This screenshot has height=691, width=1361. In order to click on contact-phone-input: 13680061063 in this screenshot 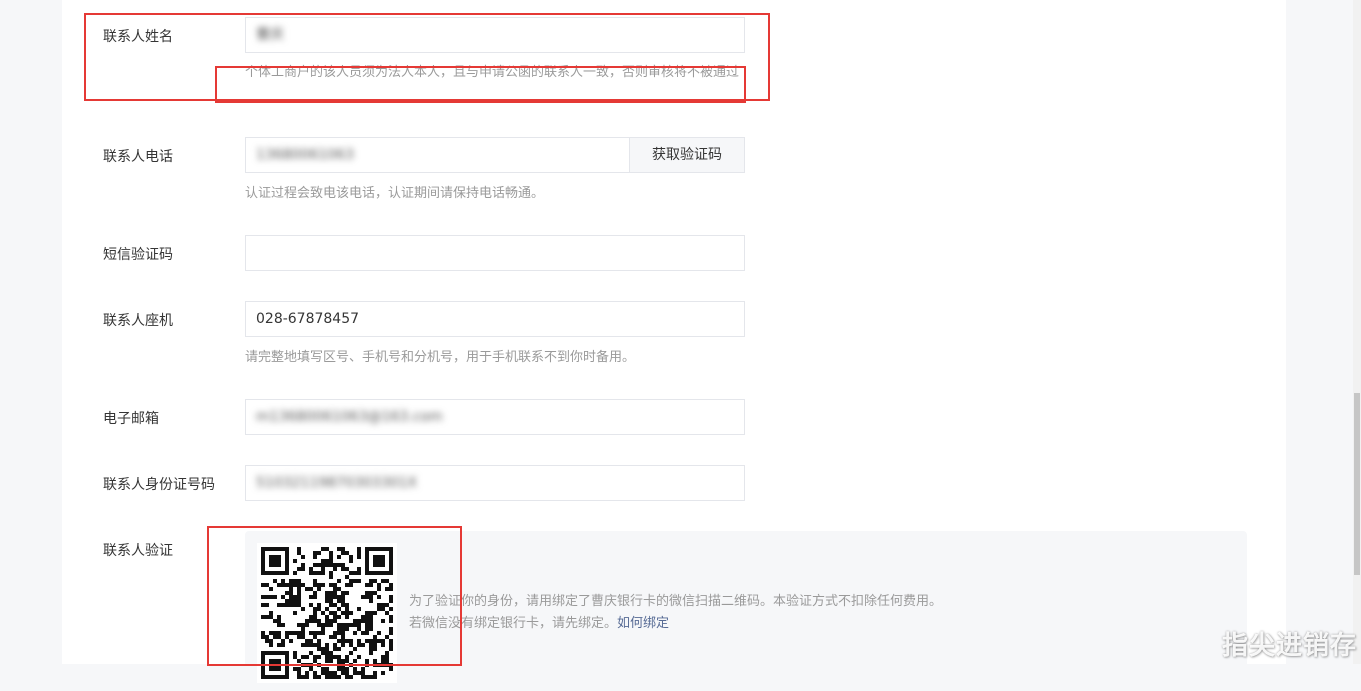, I will do `click(437, 155)`.